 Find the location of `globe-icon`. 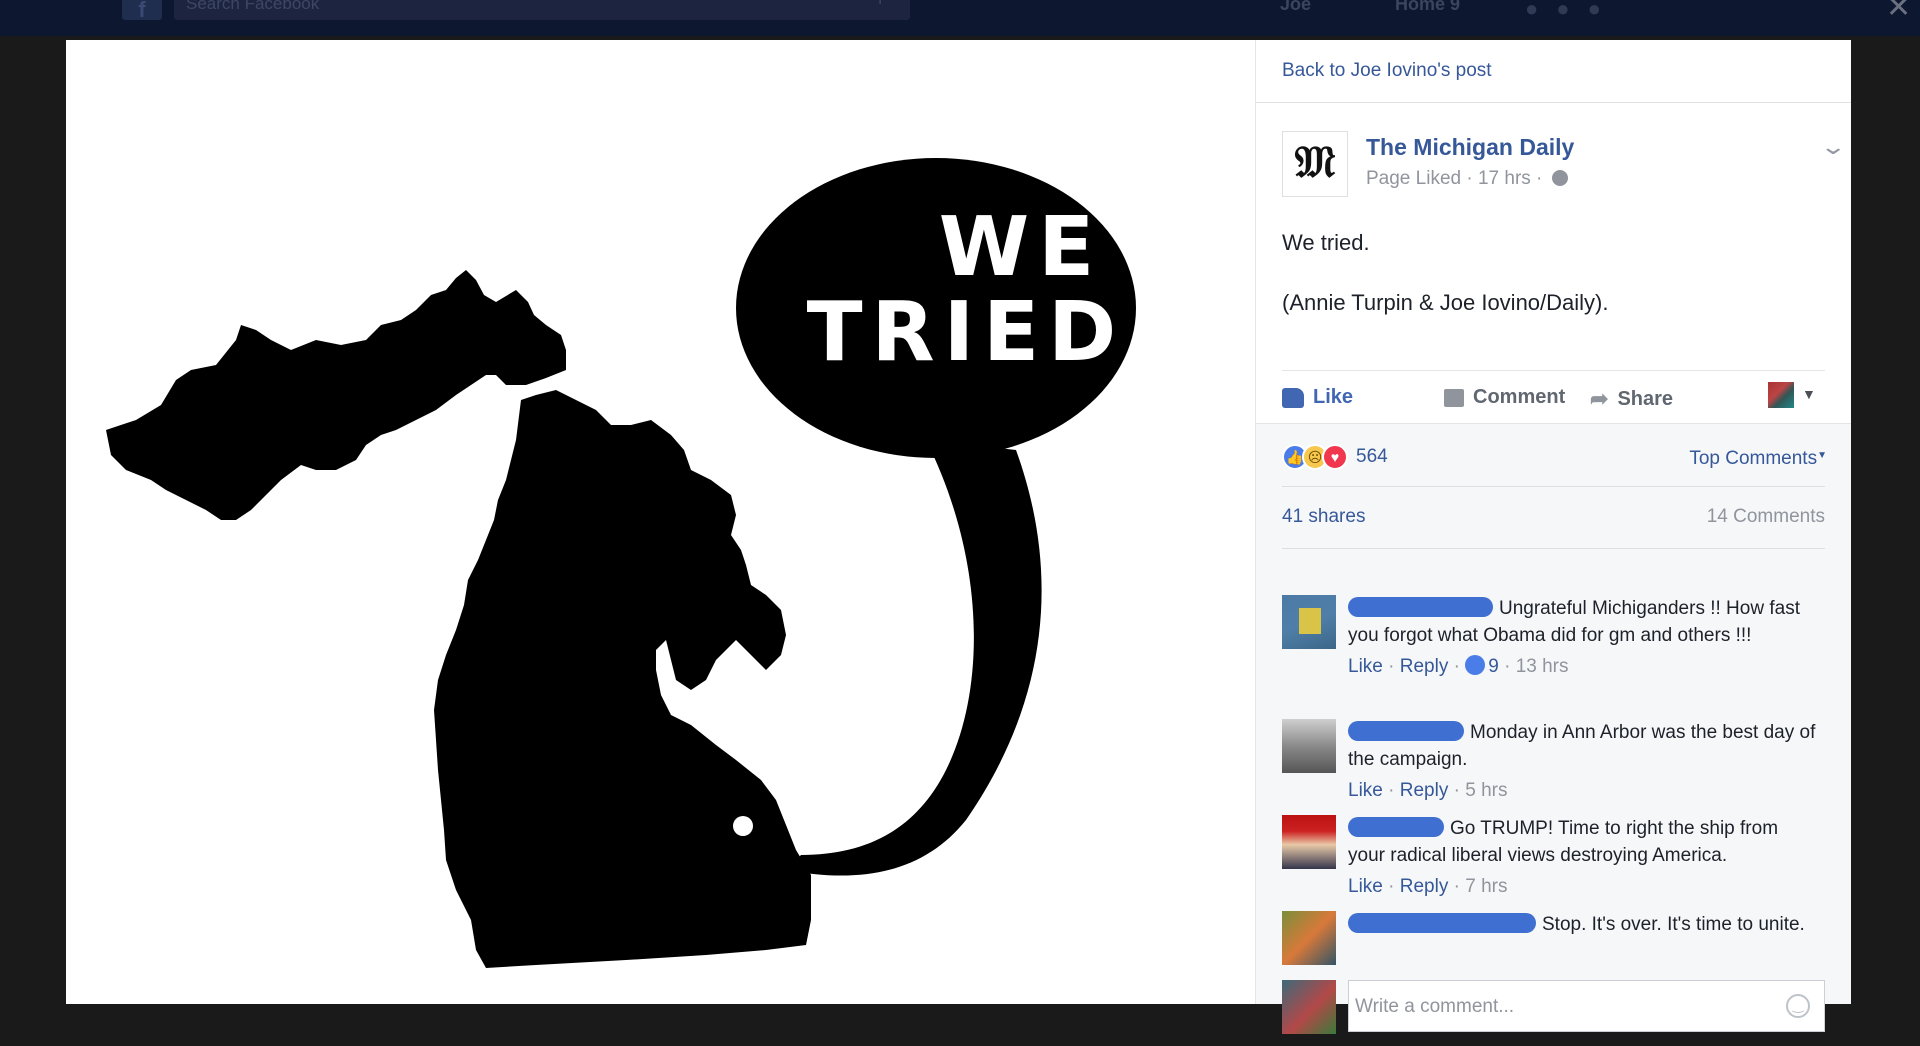

globe-icon is located at coordinates (1559, 178).